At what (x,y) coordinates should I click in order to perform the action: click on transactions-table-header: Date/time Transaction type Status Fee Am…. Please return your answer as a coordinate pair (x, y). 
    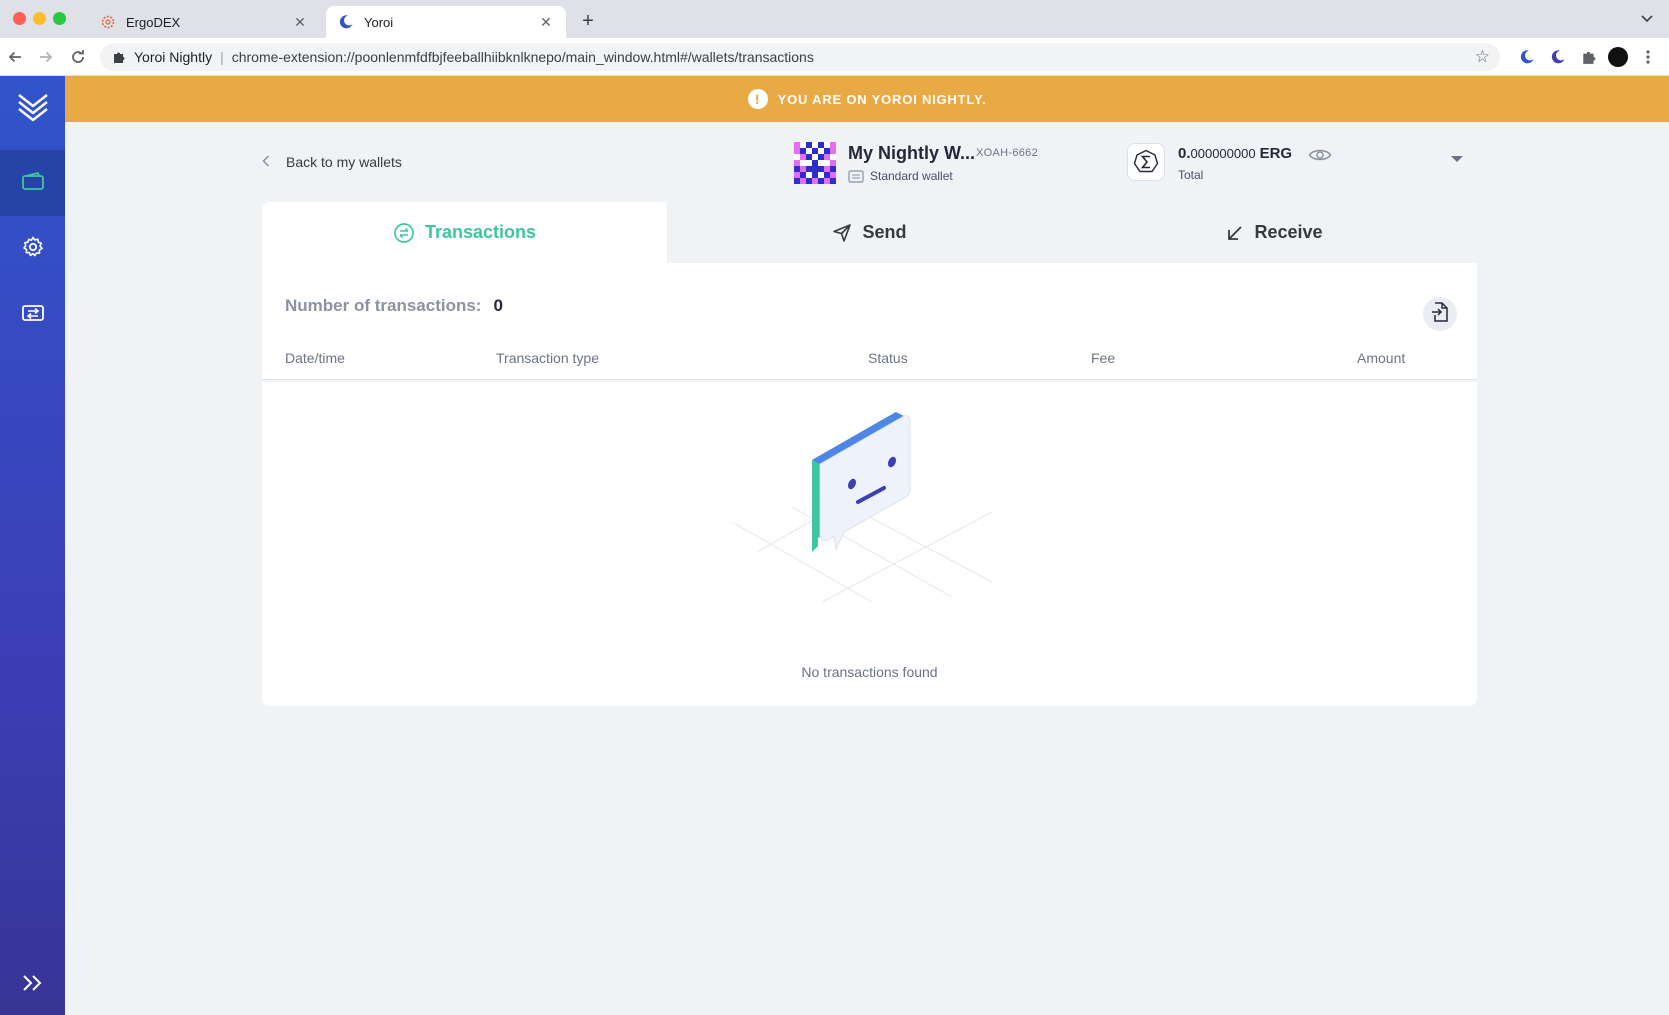
    Looking at the image, I should click on (869, 355).